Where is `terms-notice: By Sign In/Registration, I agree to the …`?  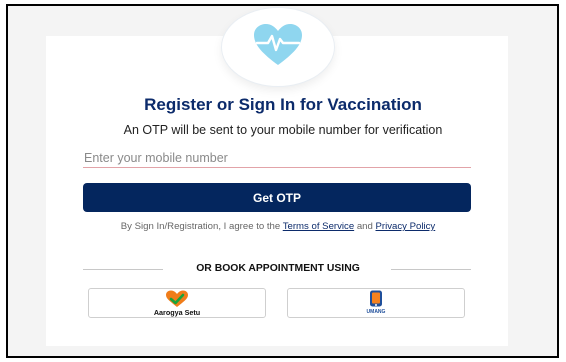 terms-notice: By Sign In/Registration, I agree to the … is located at coordinates (278, 226).